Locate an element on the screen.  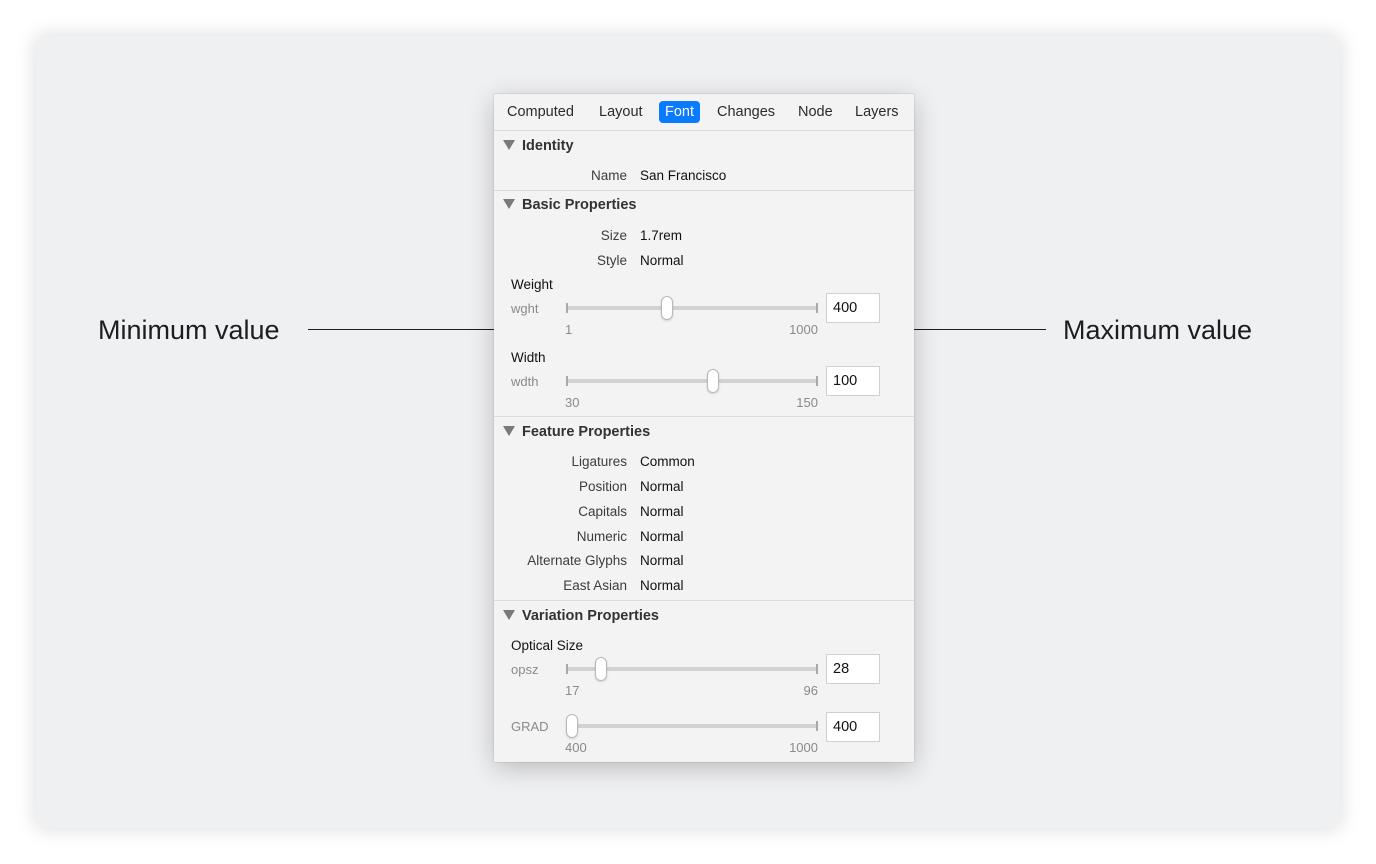
width-axis-tag: wdth is located at coordinates (525, 381).